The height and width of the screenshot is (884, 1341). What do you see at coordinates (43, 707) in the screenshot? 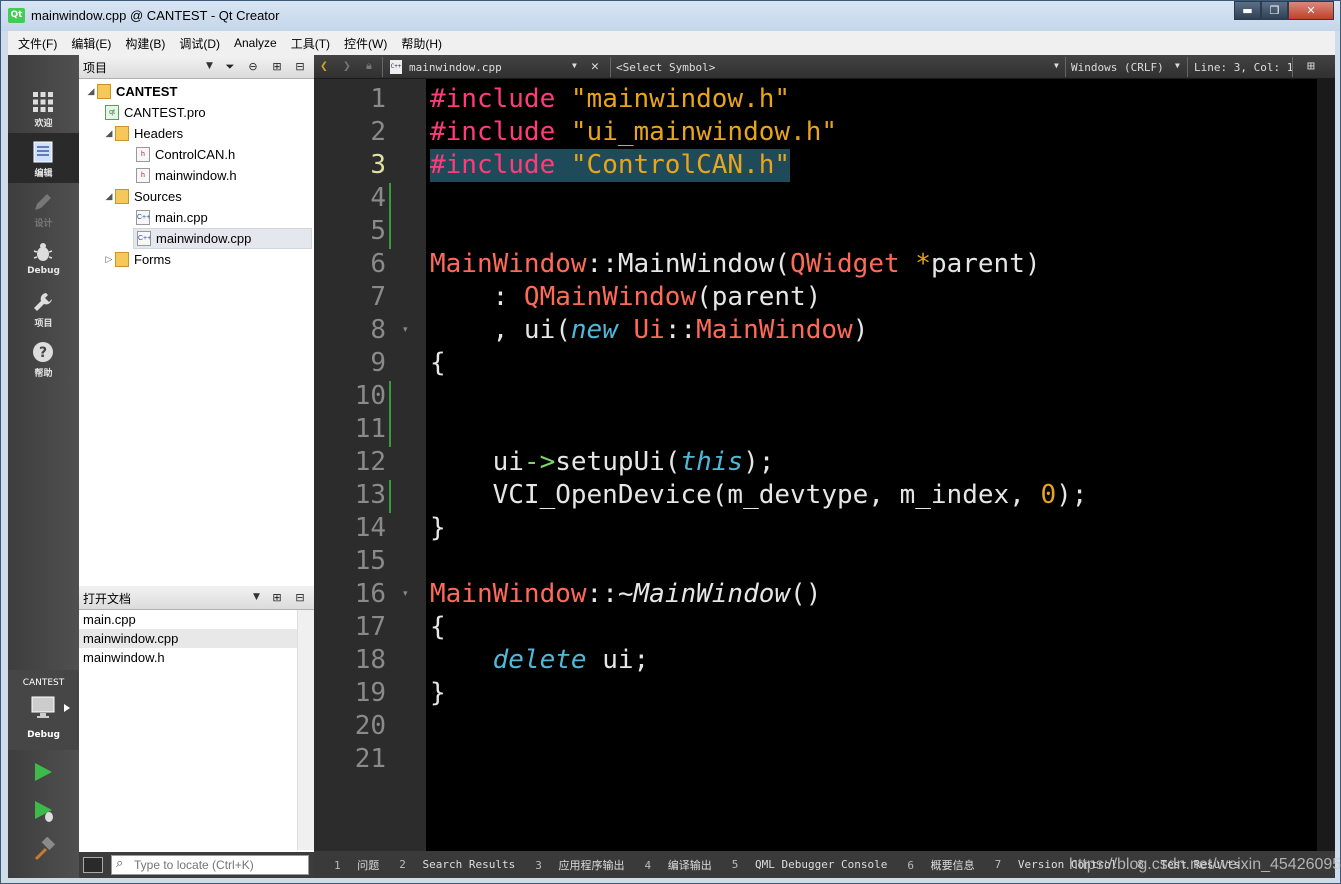
I see `monitor-icon` at bounding box center [43, 707].